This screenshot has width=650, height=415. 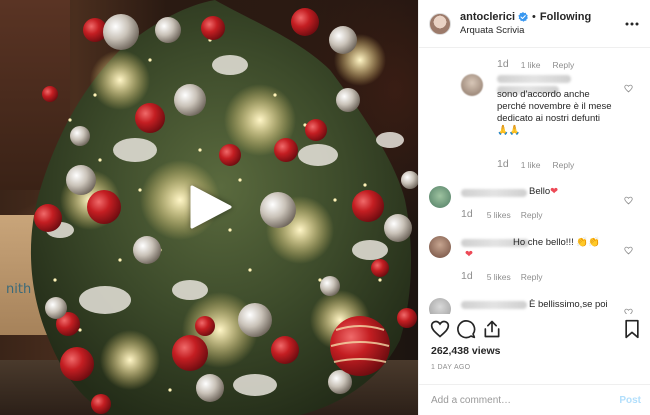 I want to click on comment-icon, so click(x=466, y=329).